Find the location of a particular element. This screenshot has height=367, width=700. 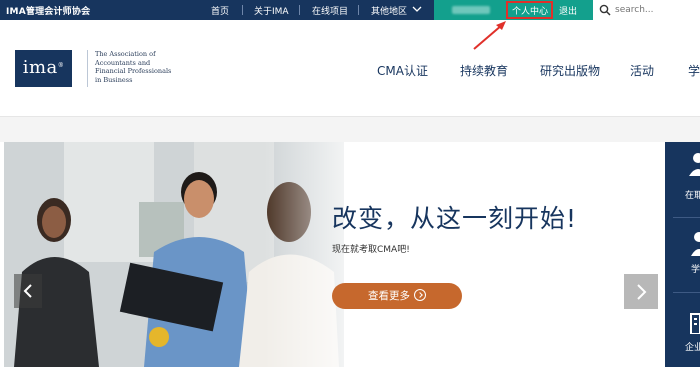

username-redacted is located at coordinates (471, 10).